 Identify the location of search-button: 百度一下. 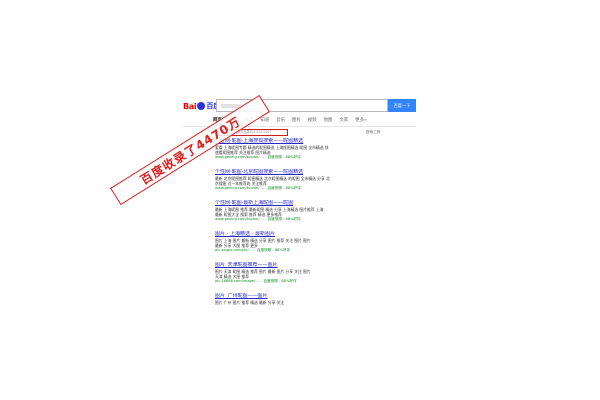
(402, 105).